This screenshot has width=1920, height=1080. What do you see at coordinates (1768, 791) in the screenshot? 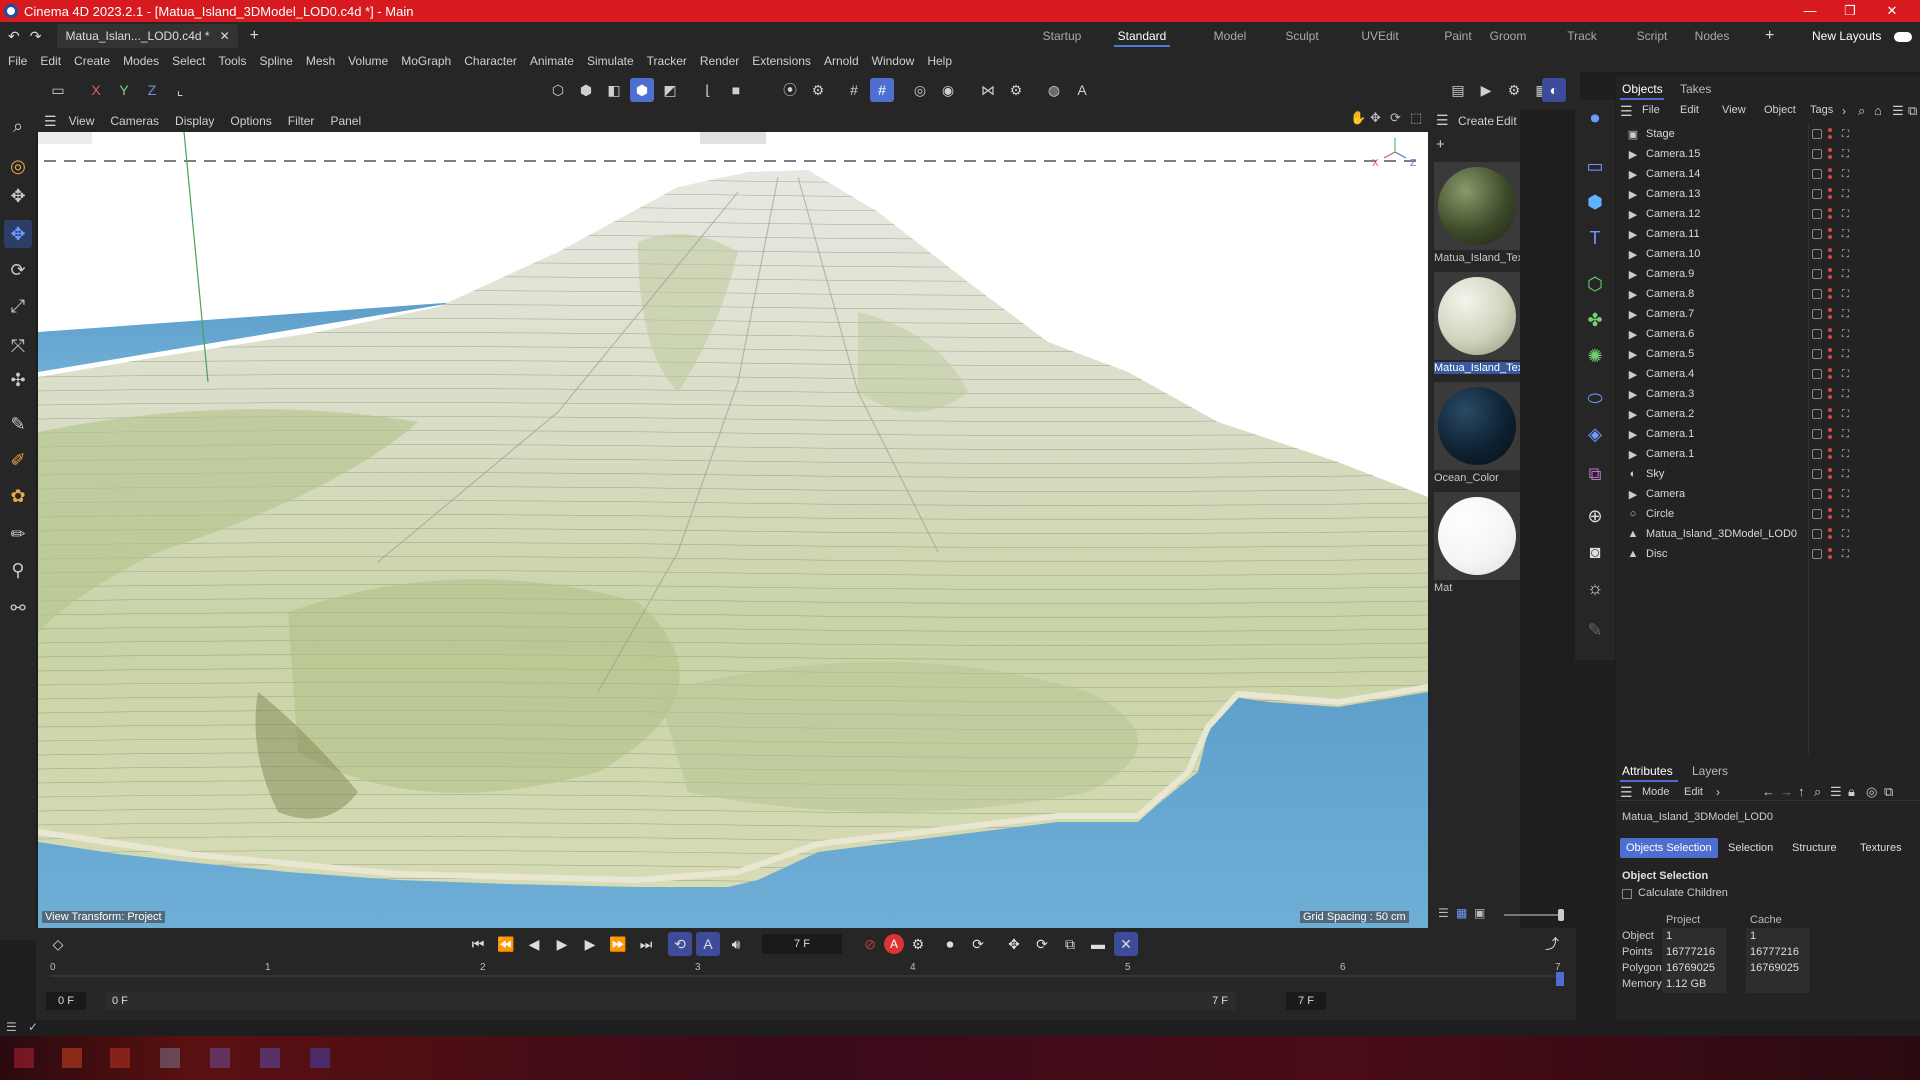
I see `back-arrow-icon: ←` at bounding box center [1768, 791].